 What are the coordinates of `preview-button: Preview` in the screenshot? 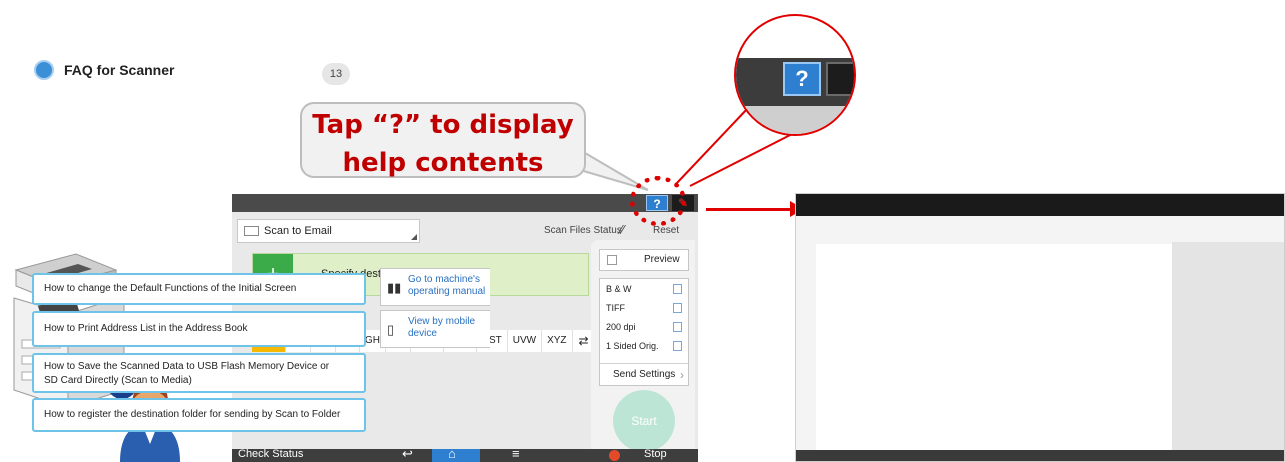 It's located at (644, 260).